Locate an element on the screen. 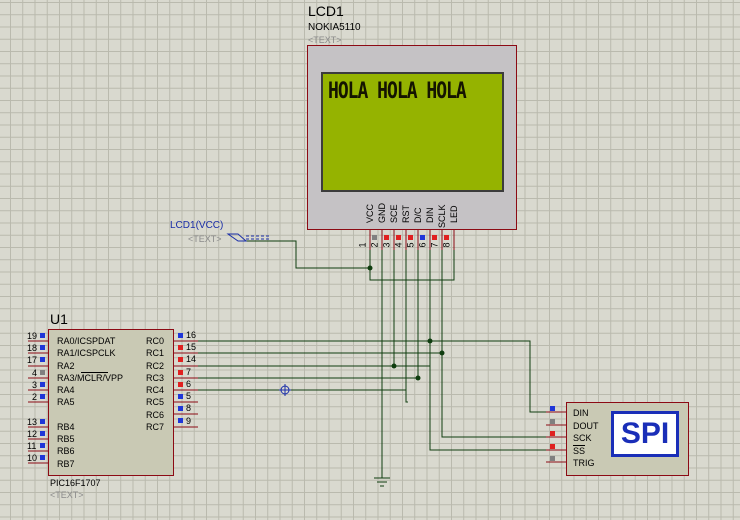  lcd-pin5-marker is located at coordinates (422, 237).